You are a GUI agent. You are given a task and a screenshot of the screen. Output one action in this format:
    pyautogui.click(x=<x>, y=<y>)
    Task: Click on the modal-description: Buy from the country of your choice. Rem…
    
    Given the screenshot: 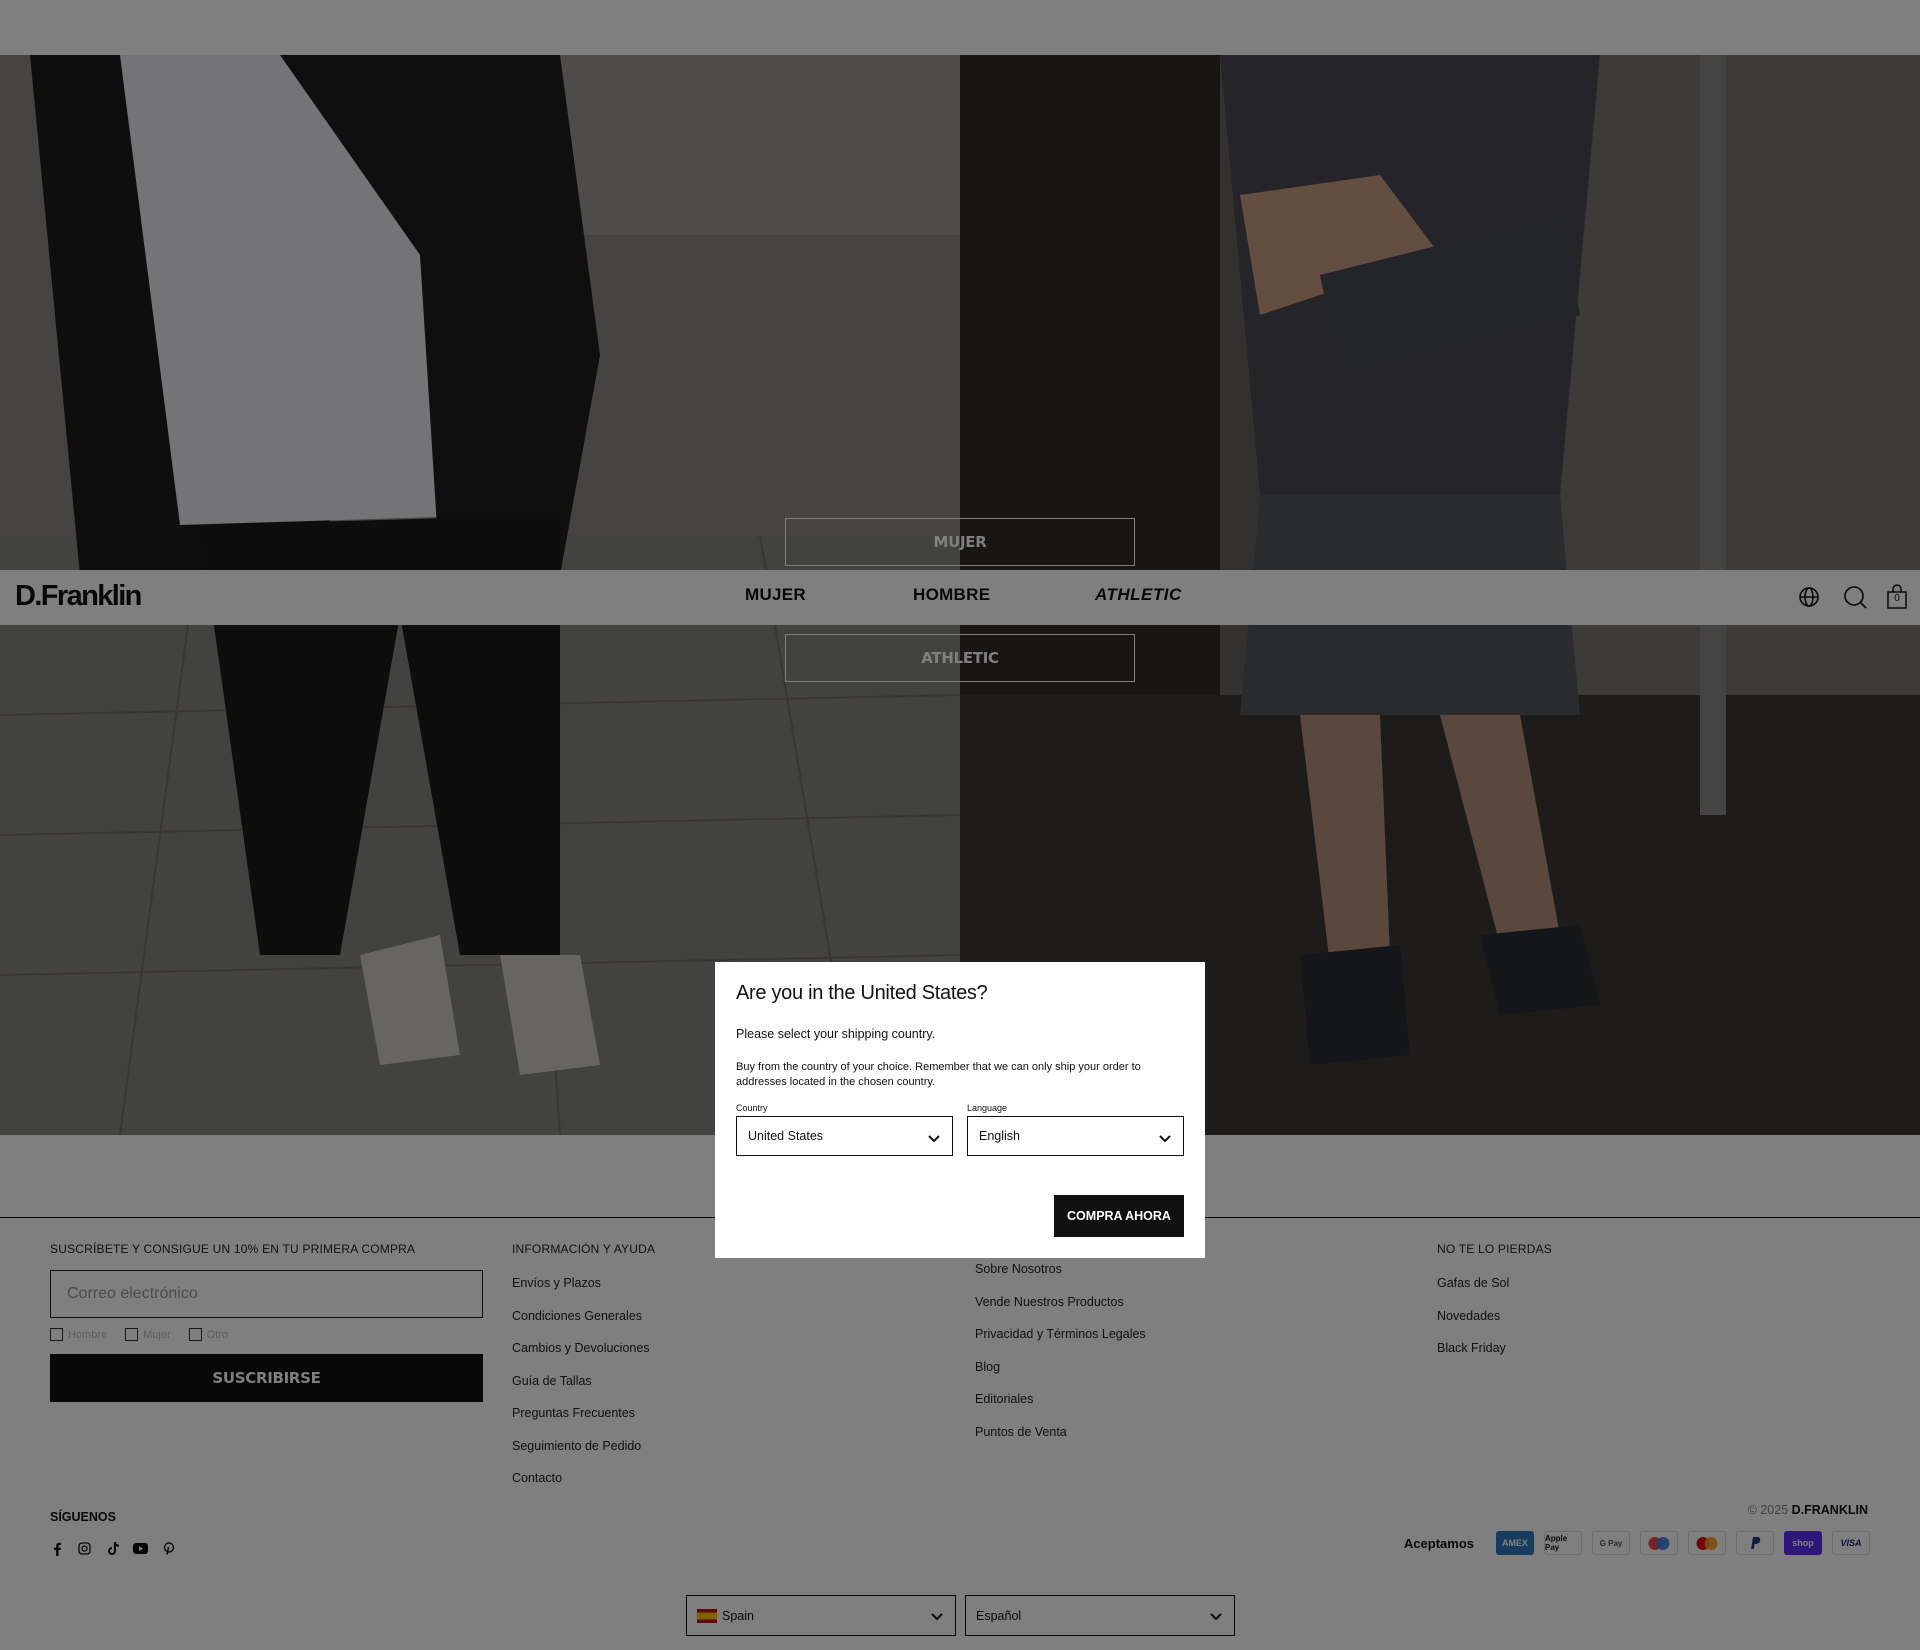 What is the action you would take?
    pyautogui.click(x=938, y=1075)
    